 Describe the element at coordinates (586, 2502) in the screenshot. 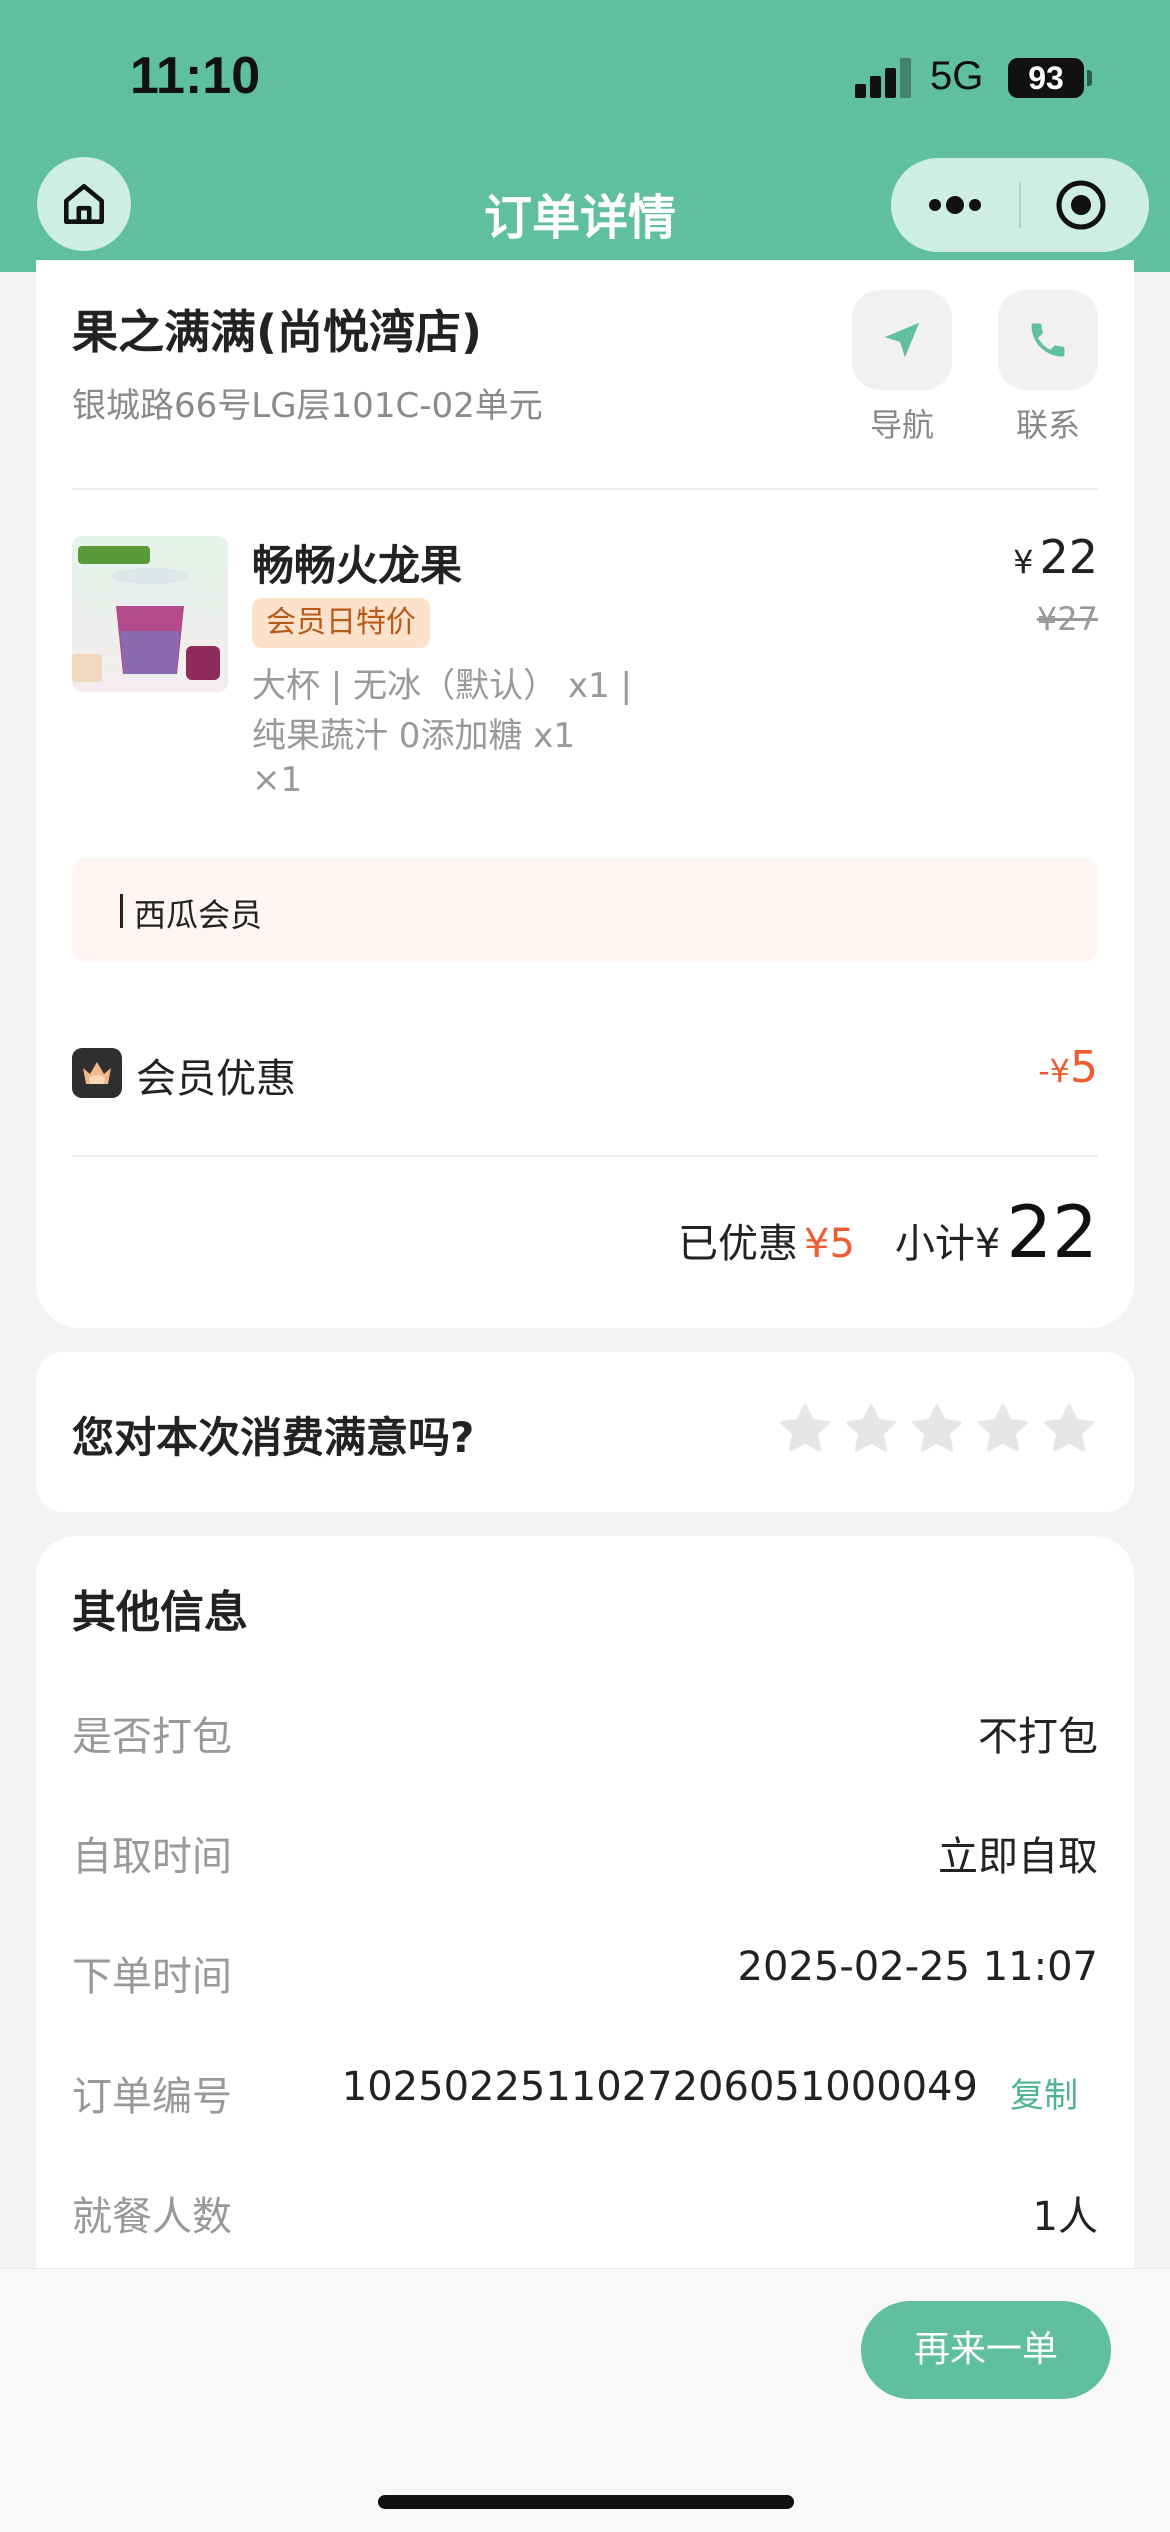

I see `home-indicator` at that location.